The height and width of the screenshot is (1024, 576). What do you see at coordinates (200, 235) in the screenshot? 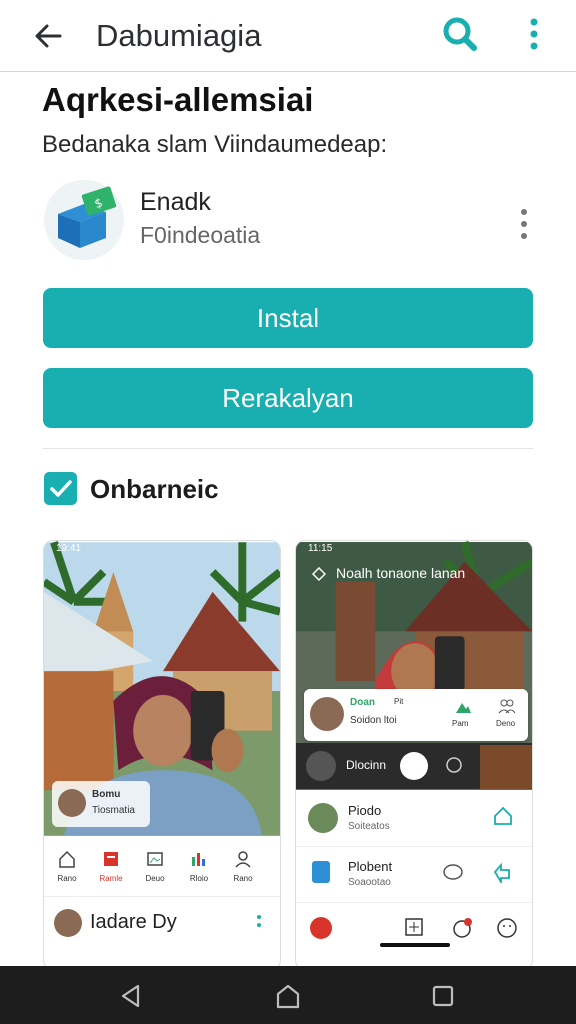
I see `app-developer: F0indeoatia` at bounding box center [200, 235].